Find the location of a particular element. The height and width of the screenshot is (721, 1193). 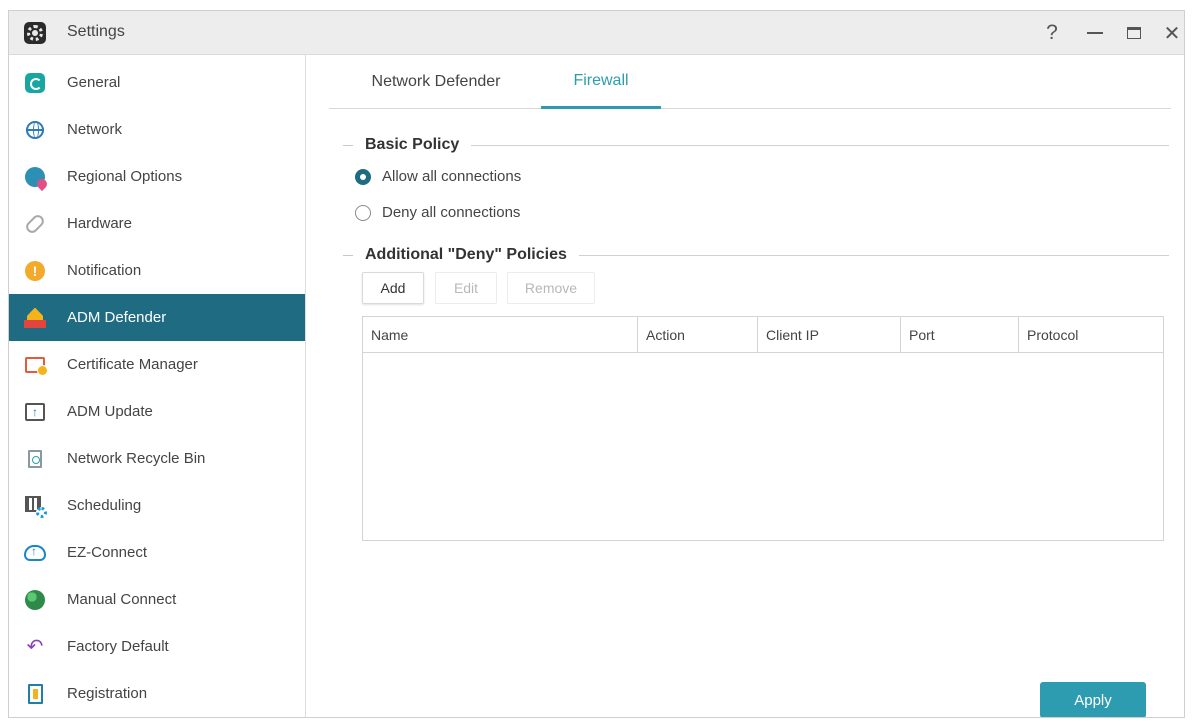

apply-button: Apply is located at coordinates (1093, 699).